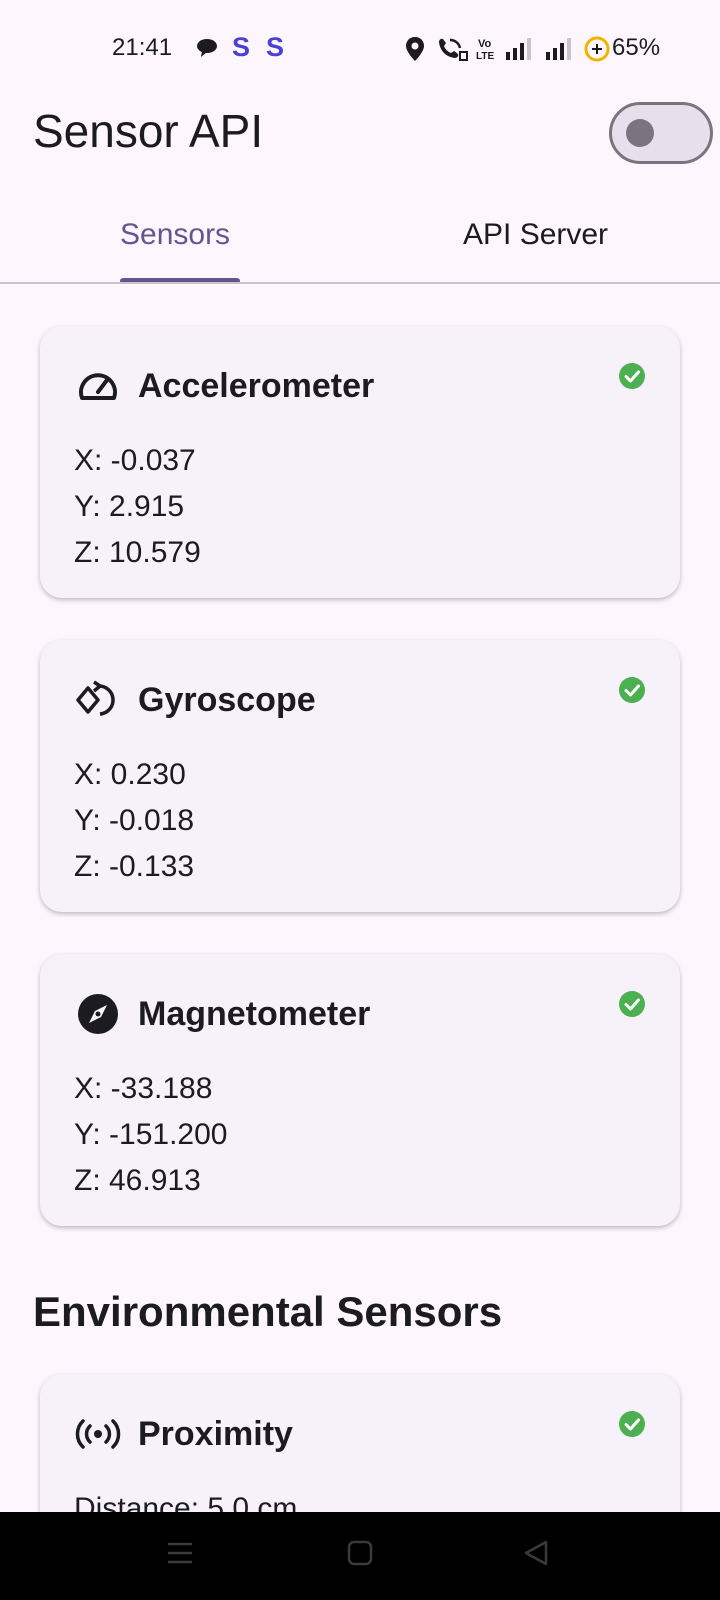 Image resolution: width=720 pixels, height=1600 pixels. Describe the element at coordinates (536, 1553) in the screenshot. I see `back-icon` at that location.